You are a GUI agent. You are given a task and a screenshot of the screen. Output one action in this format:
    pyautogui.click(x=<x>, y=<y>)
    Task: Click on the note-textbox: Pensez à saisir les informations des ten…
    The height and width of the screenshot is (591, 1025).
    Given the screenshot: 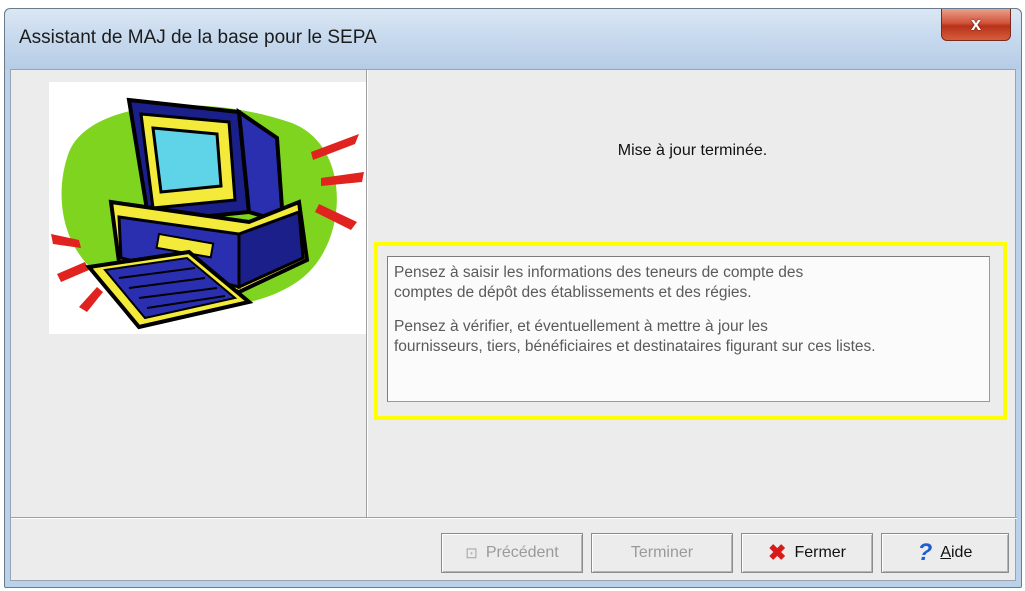 What is the action you would take?
    pyautogui.click(x=688, y=329)
    